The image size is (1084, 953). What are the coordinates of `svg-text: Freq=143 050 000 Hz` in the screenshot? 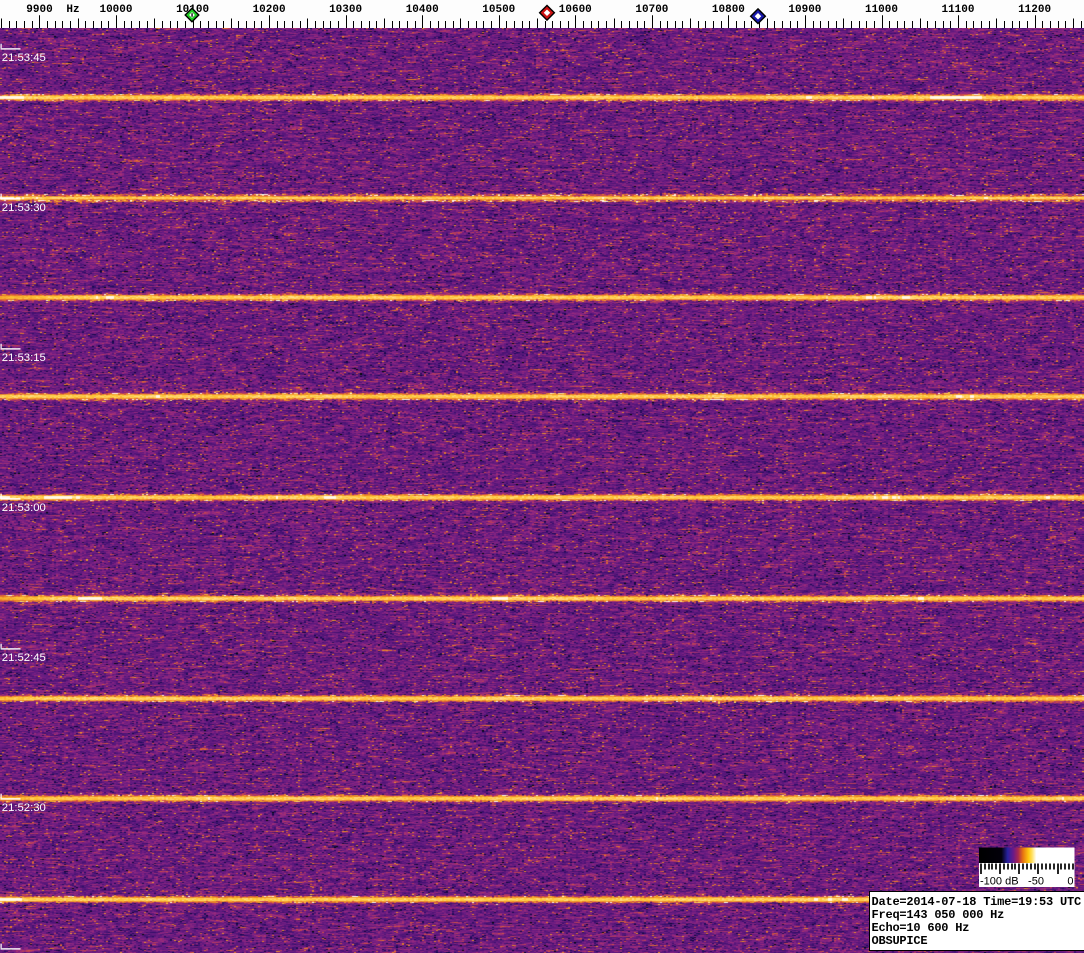 It's located at (938, 915).